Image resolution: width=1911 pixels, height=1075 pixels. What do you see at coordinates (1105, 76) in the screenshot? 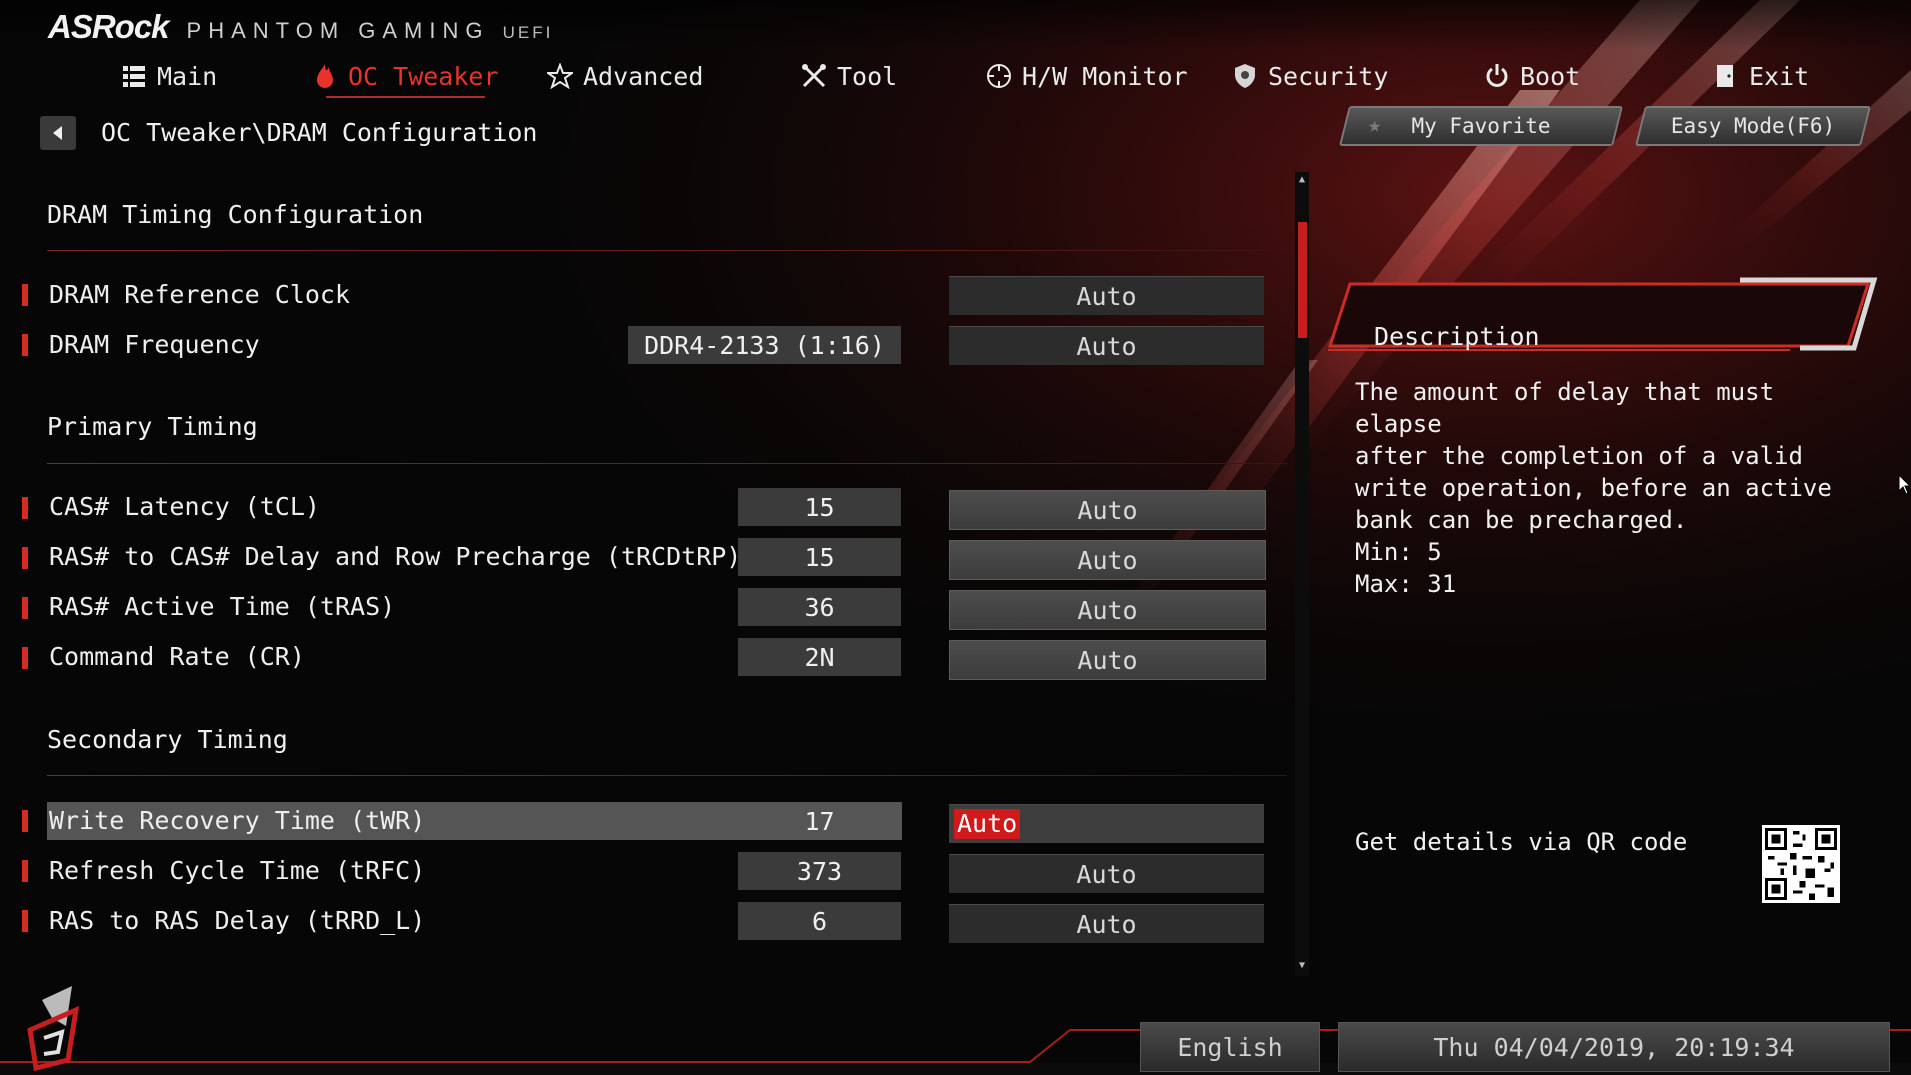
I see `tab-hw-monitor-label: H/W Monitor` at bounding box center [1105, 76].